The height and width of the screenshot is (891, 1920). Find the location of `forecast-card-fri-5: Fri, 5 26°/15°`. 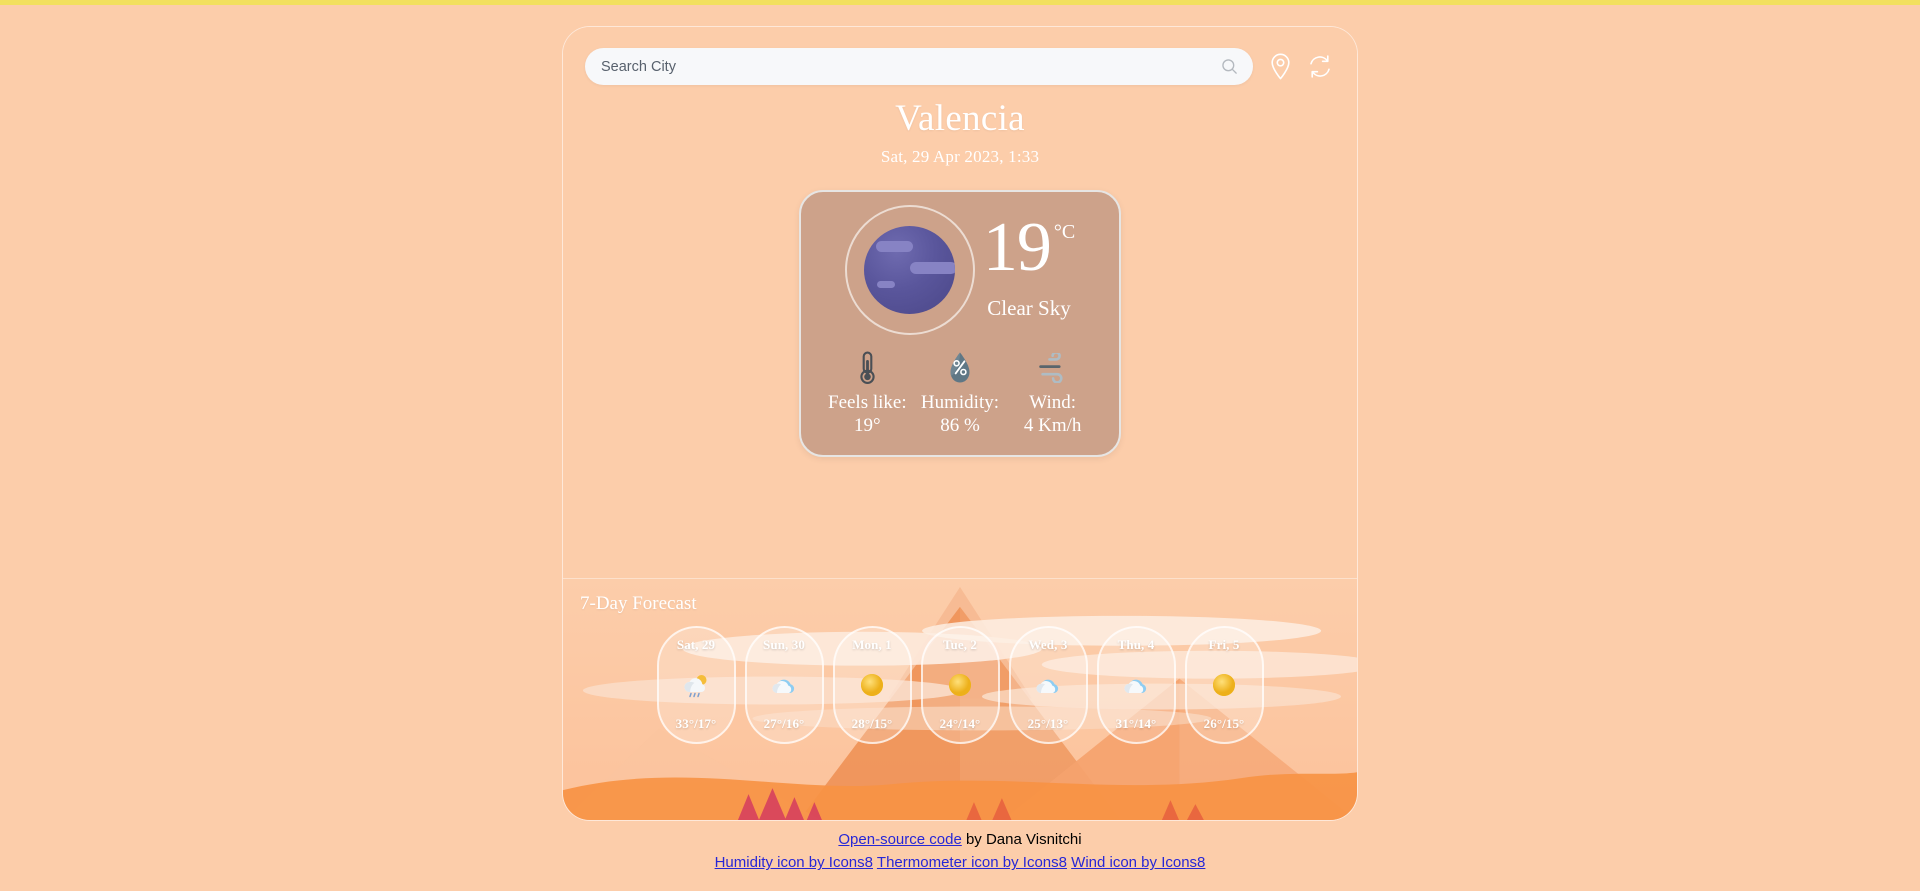

forecast-card-fri-5: Fri, 5 26°/15° is located at coordinates (1224, 685).